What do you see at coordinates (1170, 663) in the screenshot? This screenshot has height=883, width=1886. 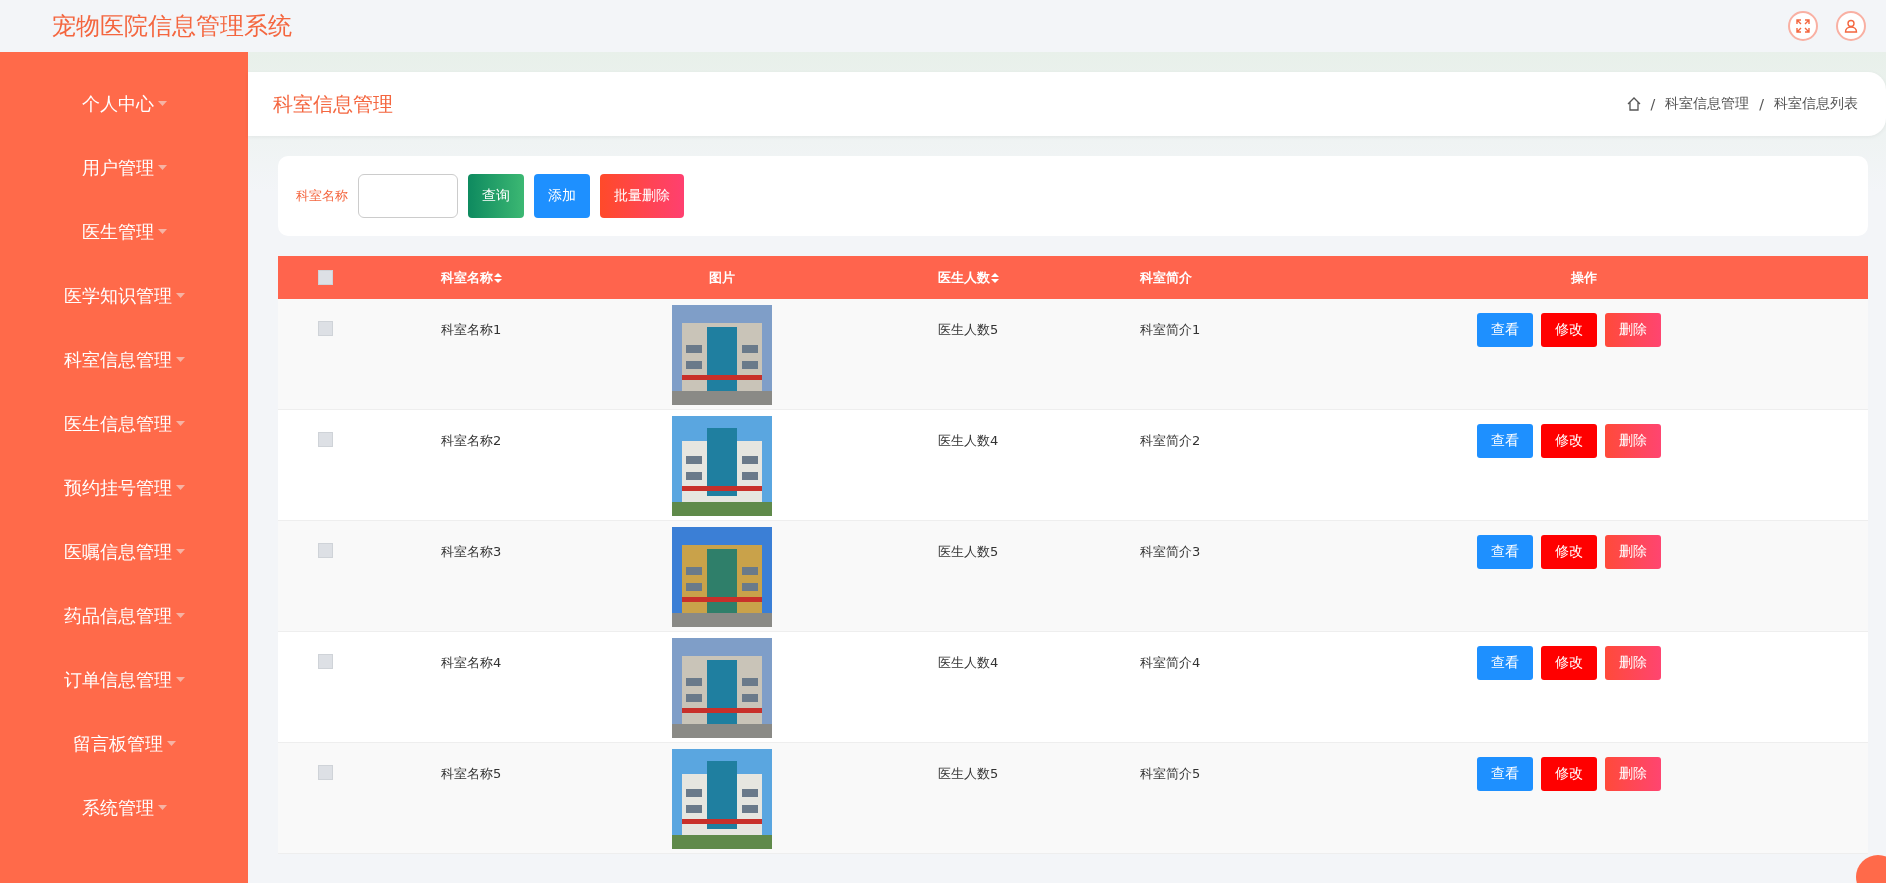 I see `table-cell-text: 科室简介4` at bounding box center [1170, 663].